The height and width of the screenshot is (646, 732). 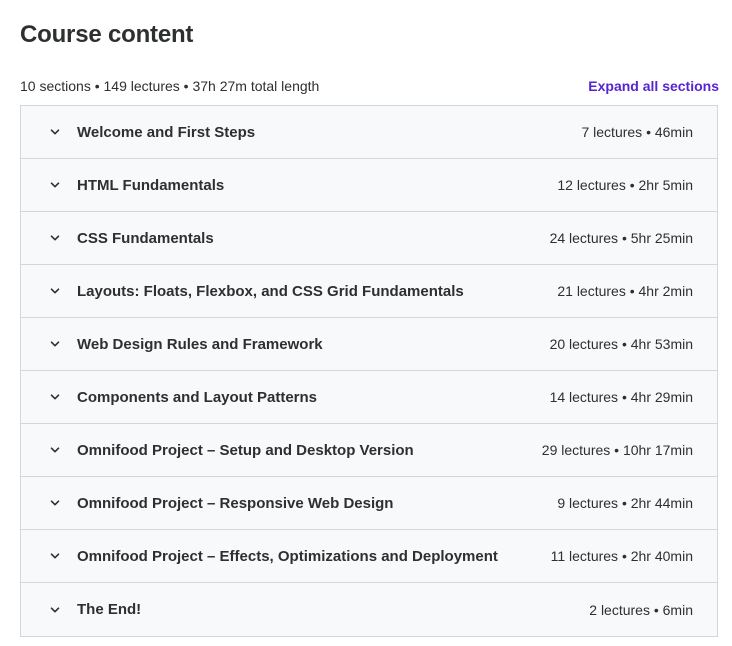 What do you see at coordinates (369, 238) in the screenshot?
I see `section-item: CSS Fundamentals 24 lectures • 5hr 25min` at bounding box center [369, 238].